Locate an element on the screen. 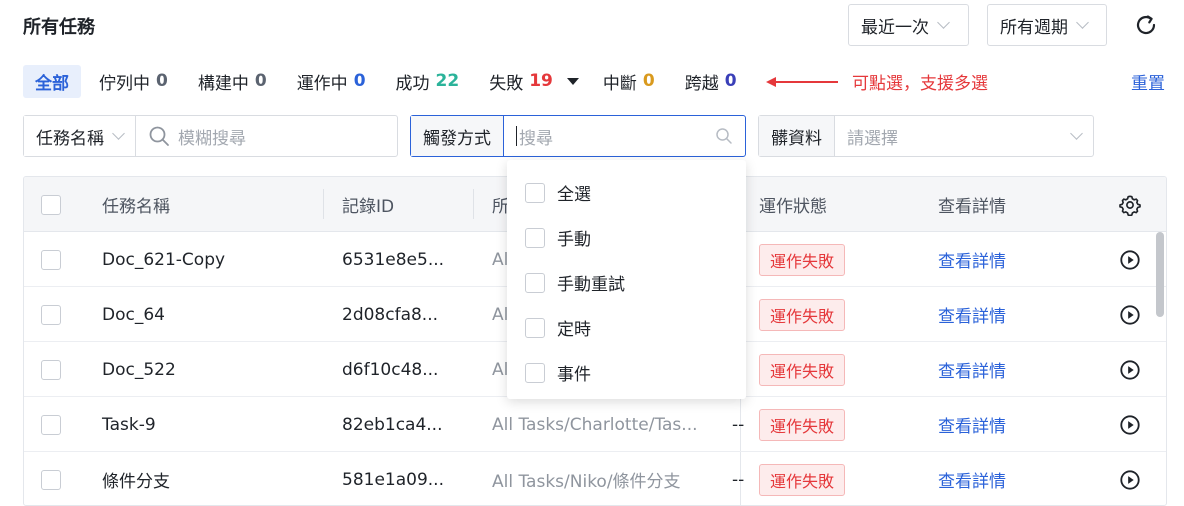 This screenshot has width=1184, height=506. resource-label: 髒資料 is located at coordinates (797, 136).